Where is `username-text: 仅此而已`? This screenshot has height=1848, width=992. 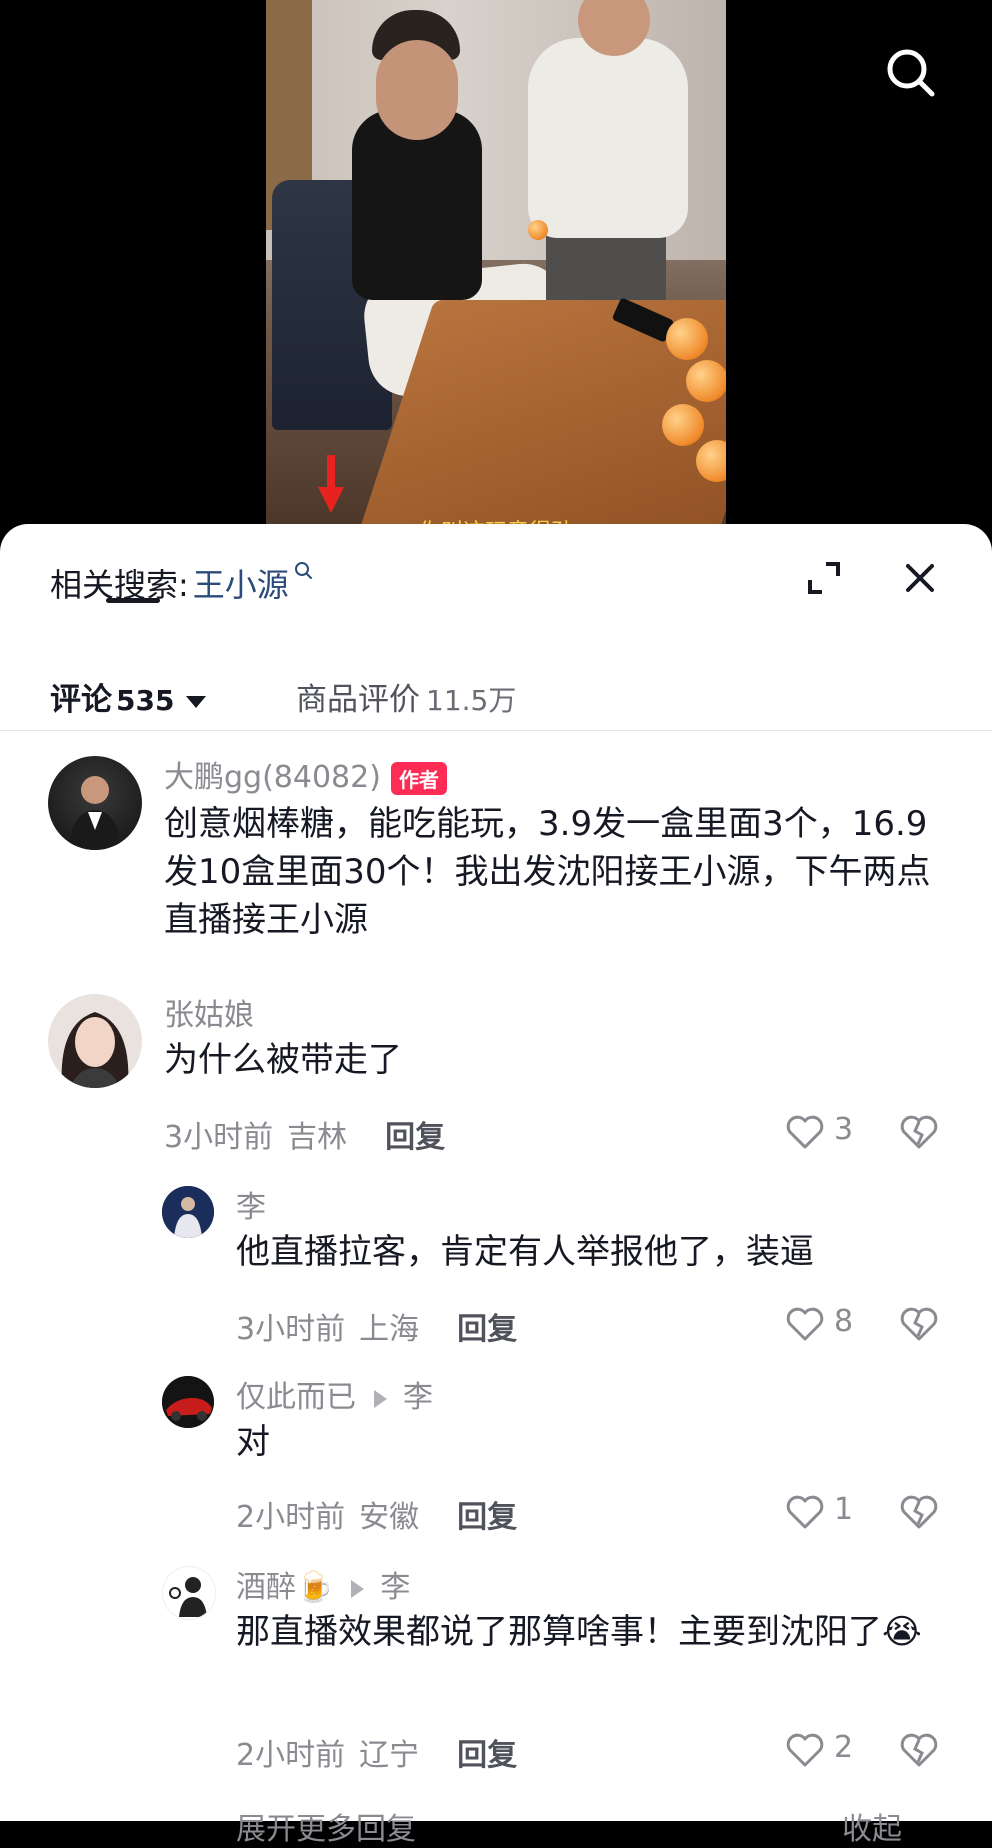
username-text: 仅此而已 is located at coordinates (296, 1397).